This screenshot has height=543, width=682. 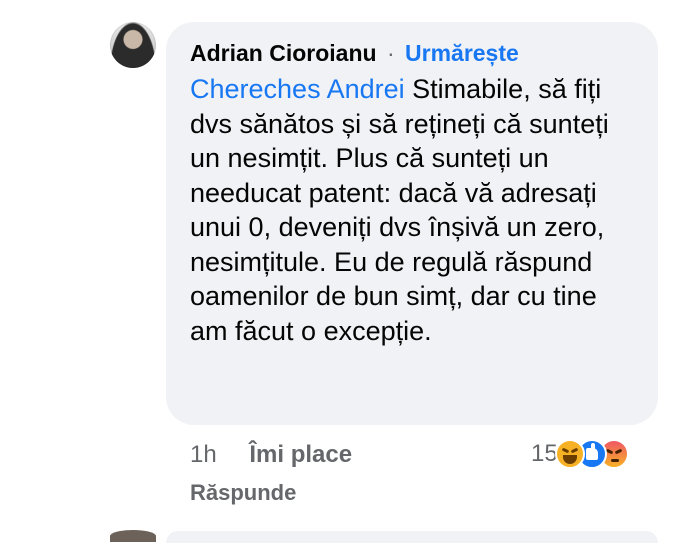 I want to click on comment-header: Adrian Cioroianu · Urmărește, so click(x=354, y=53).